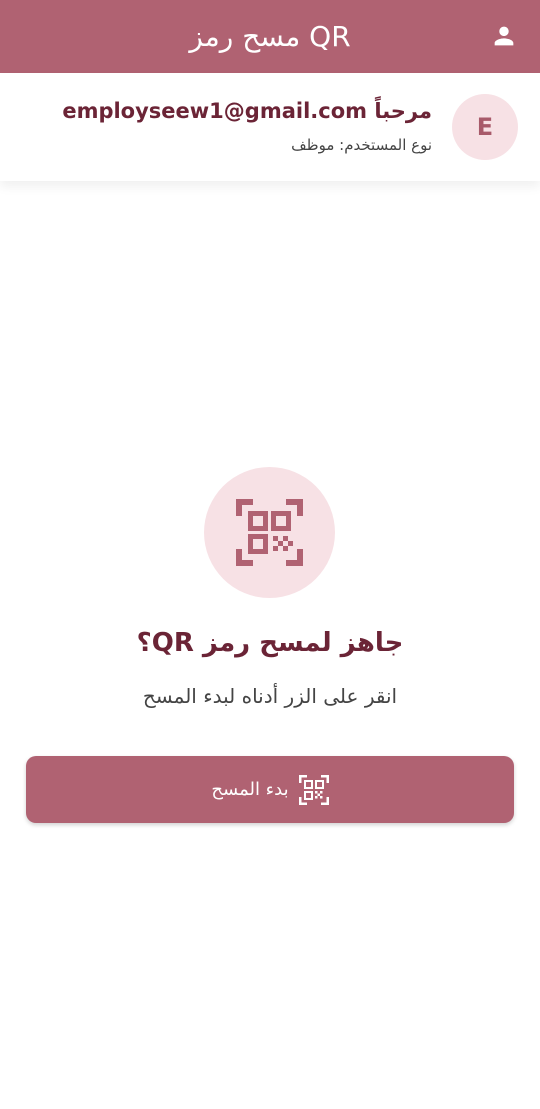 This screenshot has height=1109, width=540. I want to click on profile-button, so click(504, 36).